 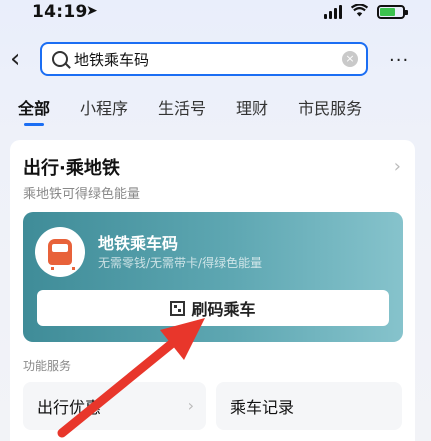 I want to click on card-subtitle: 乘地铁可得绿色能量, so click(x=82, y=194).